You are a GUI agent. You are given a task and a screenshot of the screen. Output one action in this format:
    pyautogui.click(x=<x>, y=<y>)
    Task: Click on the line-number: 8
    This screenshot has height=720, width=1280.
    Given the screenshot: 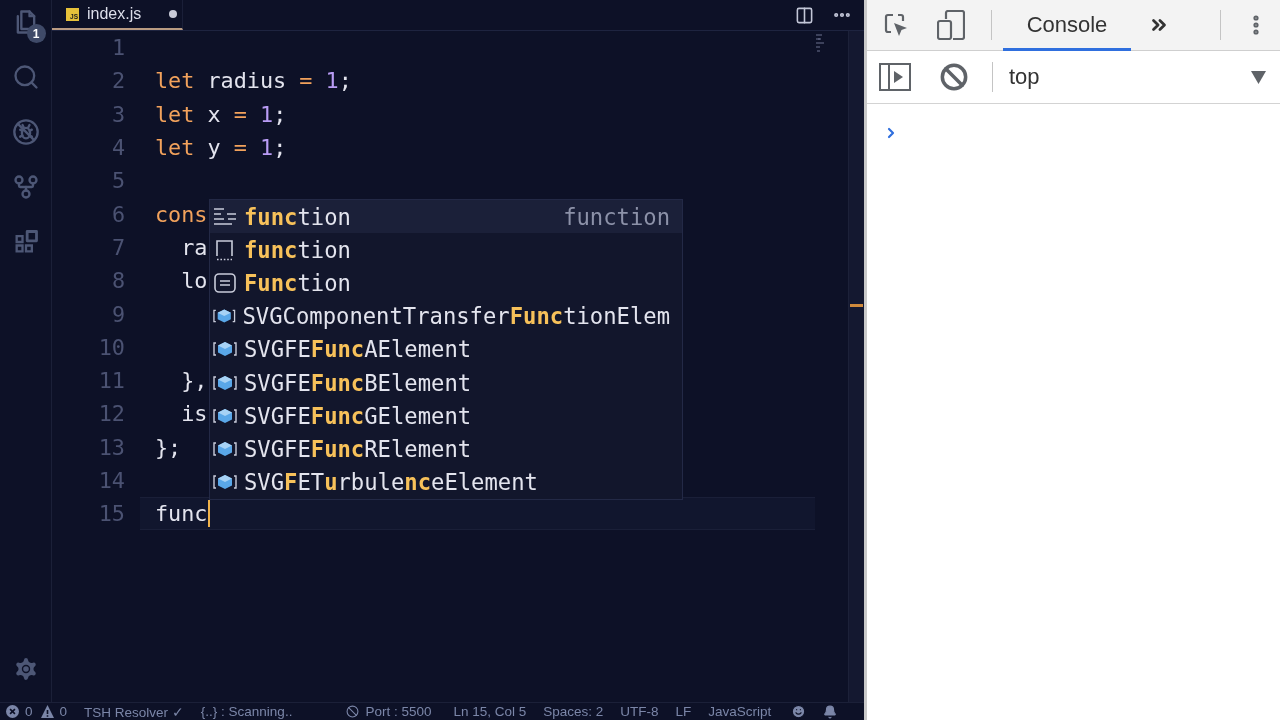 What is the action you would take?
    pyautogui.click(x=117, y=281)
    